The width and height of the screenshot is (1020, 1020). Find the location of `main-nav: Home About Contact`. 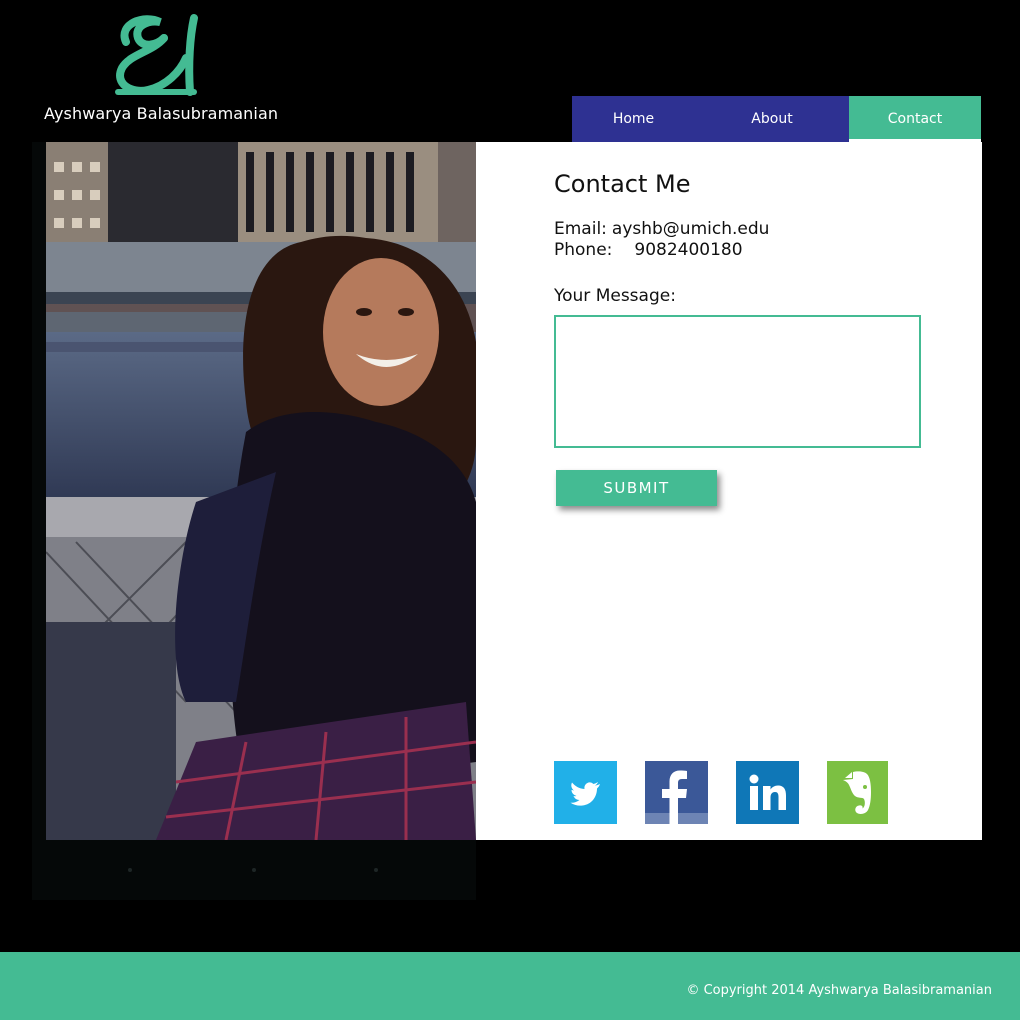

main-nav: Home About Contact is located at coordinates (776, 119).